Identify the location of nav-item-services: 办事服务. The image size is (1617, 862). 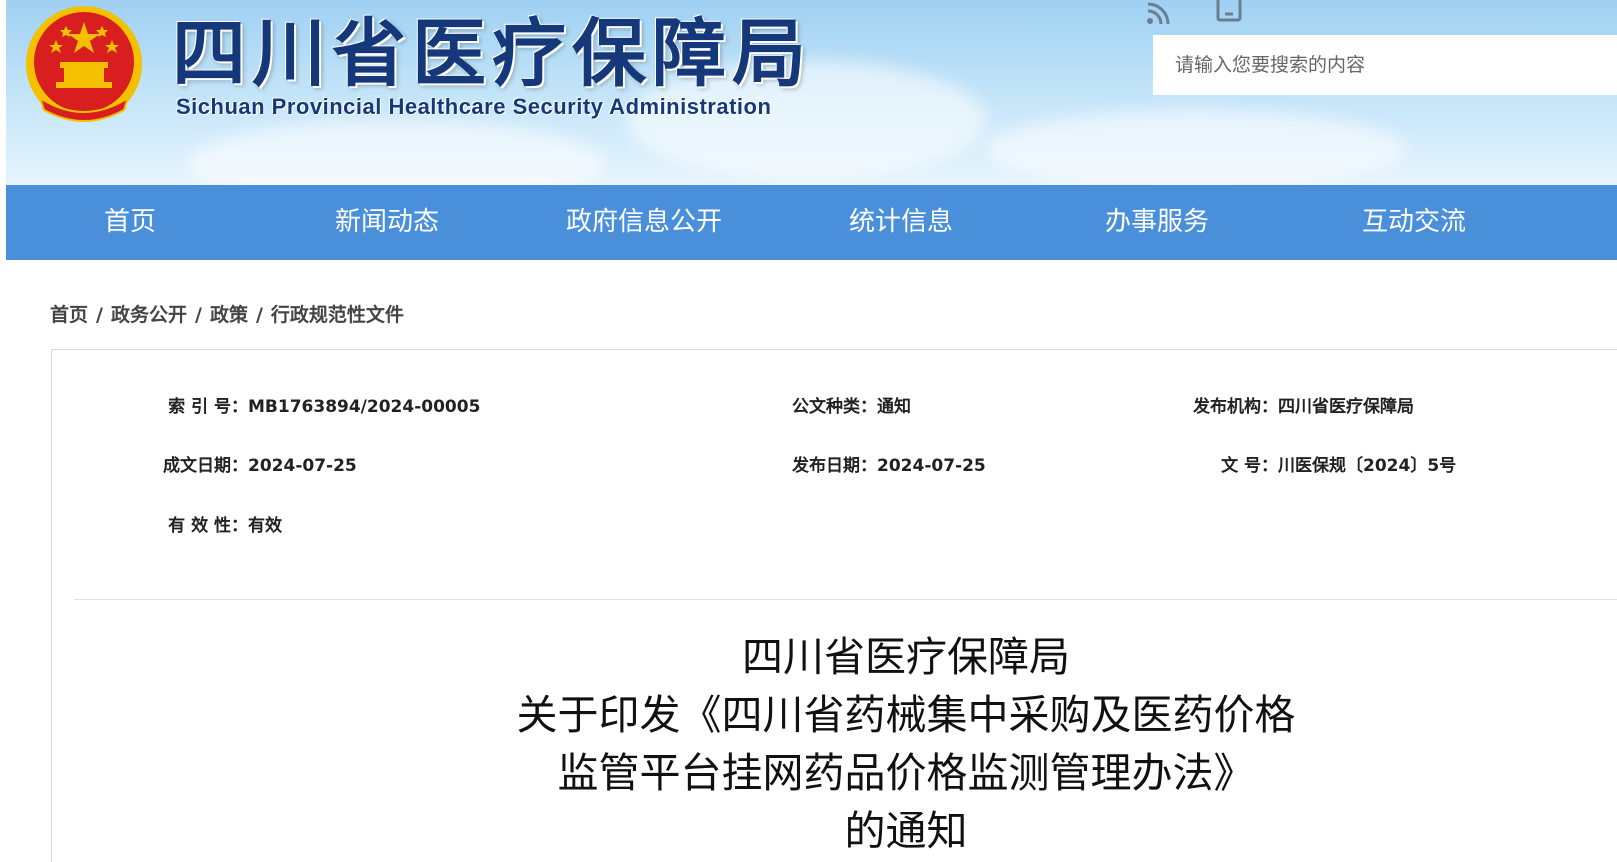
(1157, 222).